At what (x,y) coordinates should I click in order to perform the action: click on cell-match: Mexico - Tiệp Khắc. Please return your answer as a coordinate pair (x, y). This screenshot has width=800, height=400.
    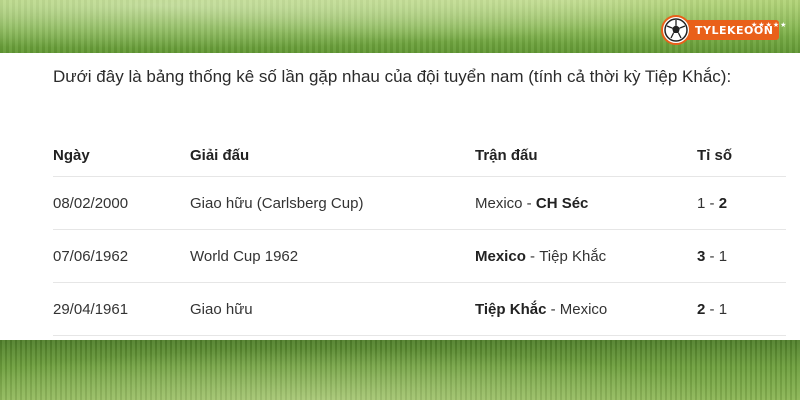
    Looking at the image, I should click on (540, 256).